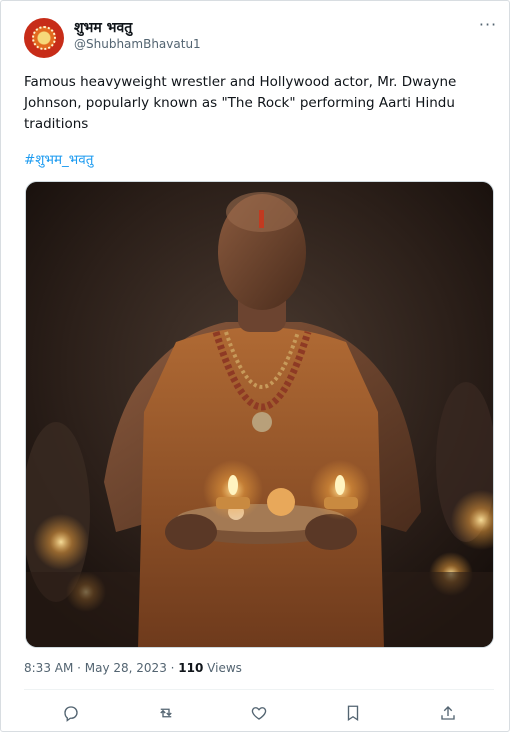 Image resolution: width=510 pixels, height=732 pixels. Describe the element at coordinates (259, 713) in the screenshot. I see `like-icon` at that location.